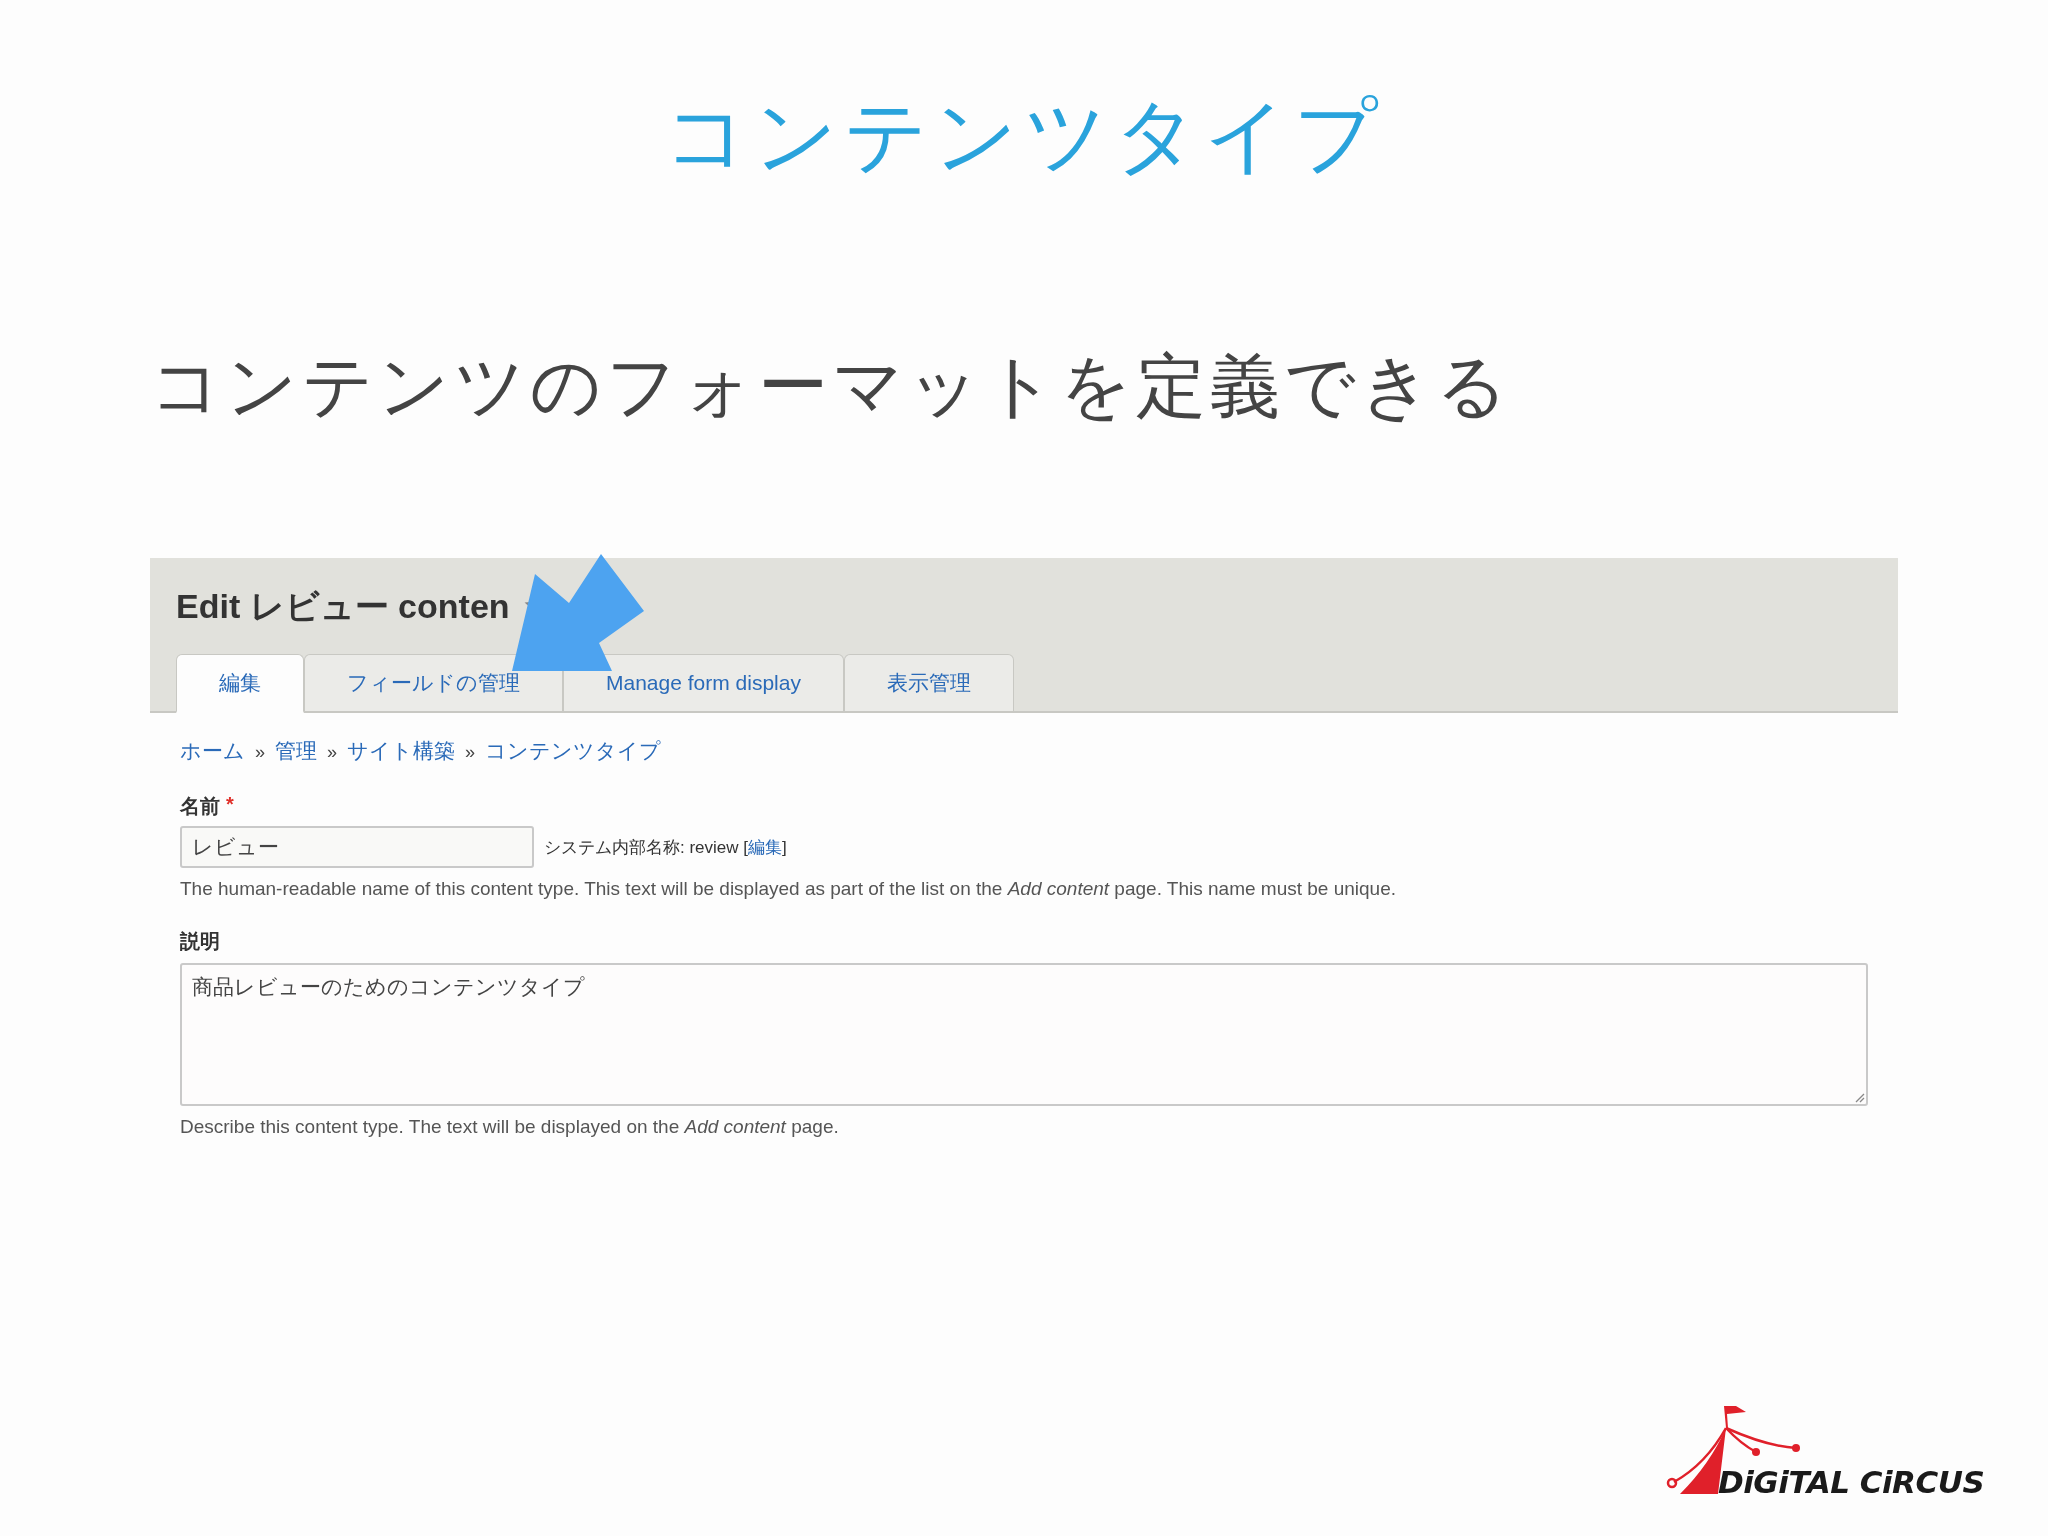  What do you see at coordinates (240, 683) in the screenshot?
I see `tab: 編集` at bounding box center [240, 683].